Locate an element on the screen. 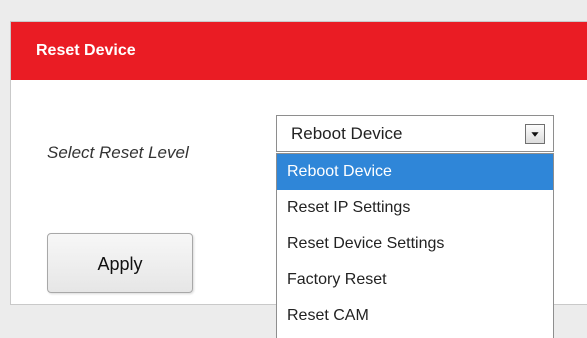 This screenshot has width=587, height=338. apply-button: Apply is located at coordinates (120, 263).